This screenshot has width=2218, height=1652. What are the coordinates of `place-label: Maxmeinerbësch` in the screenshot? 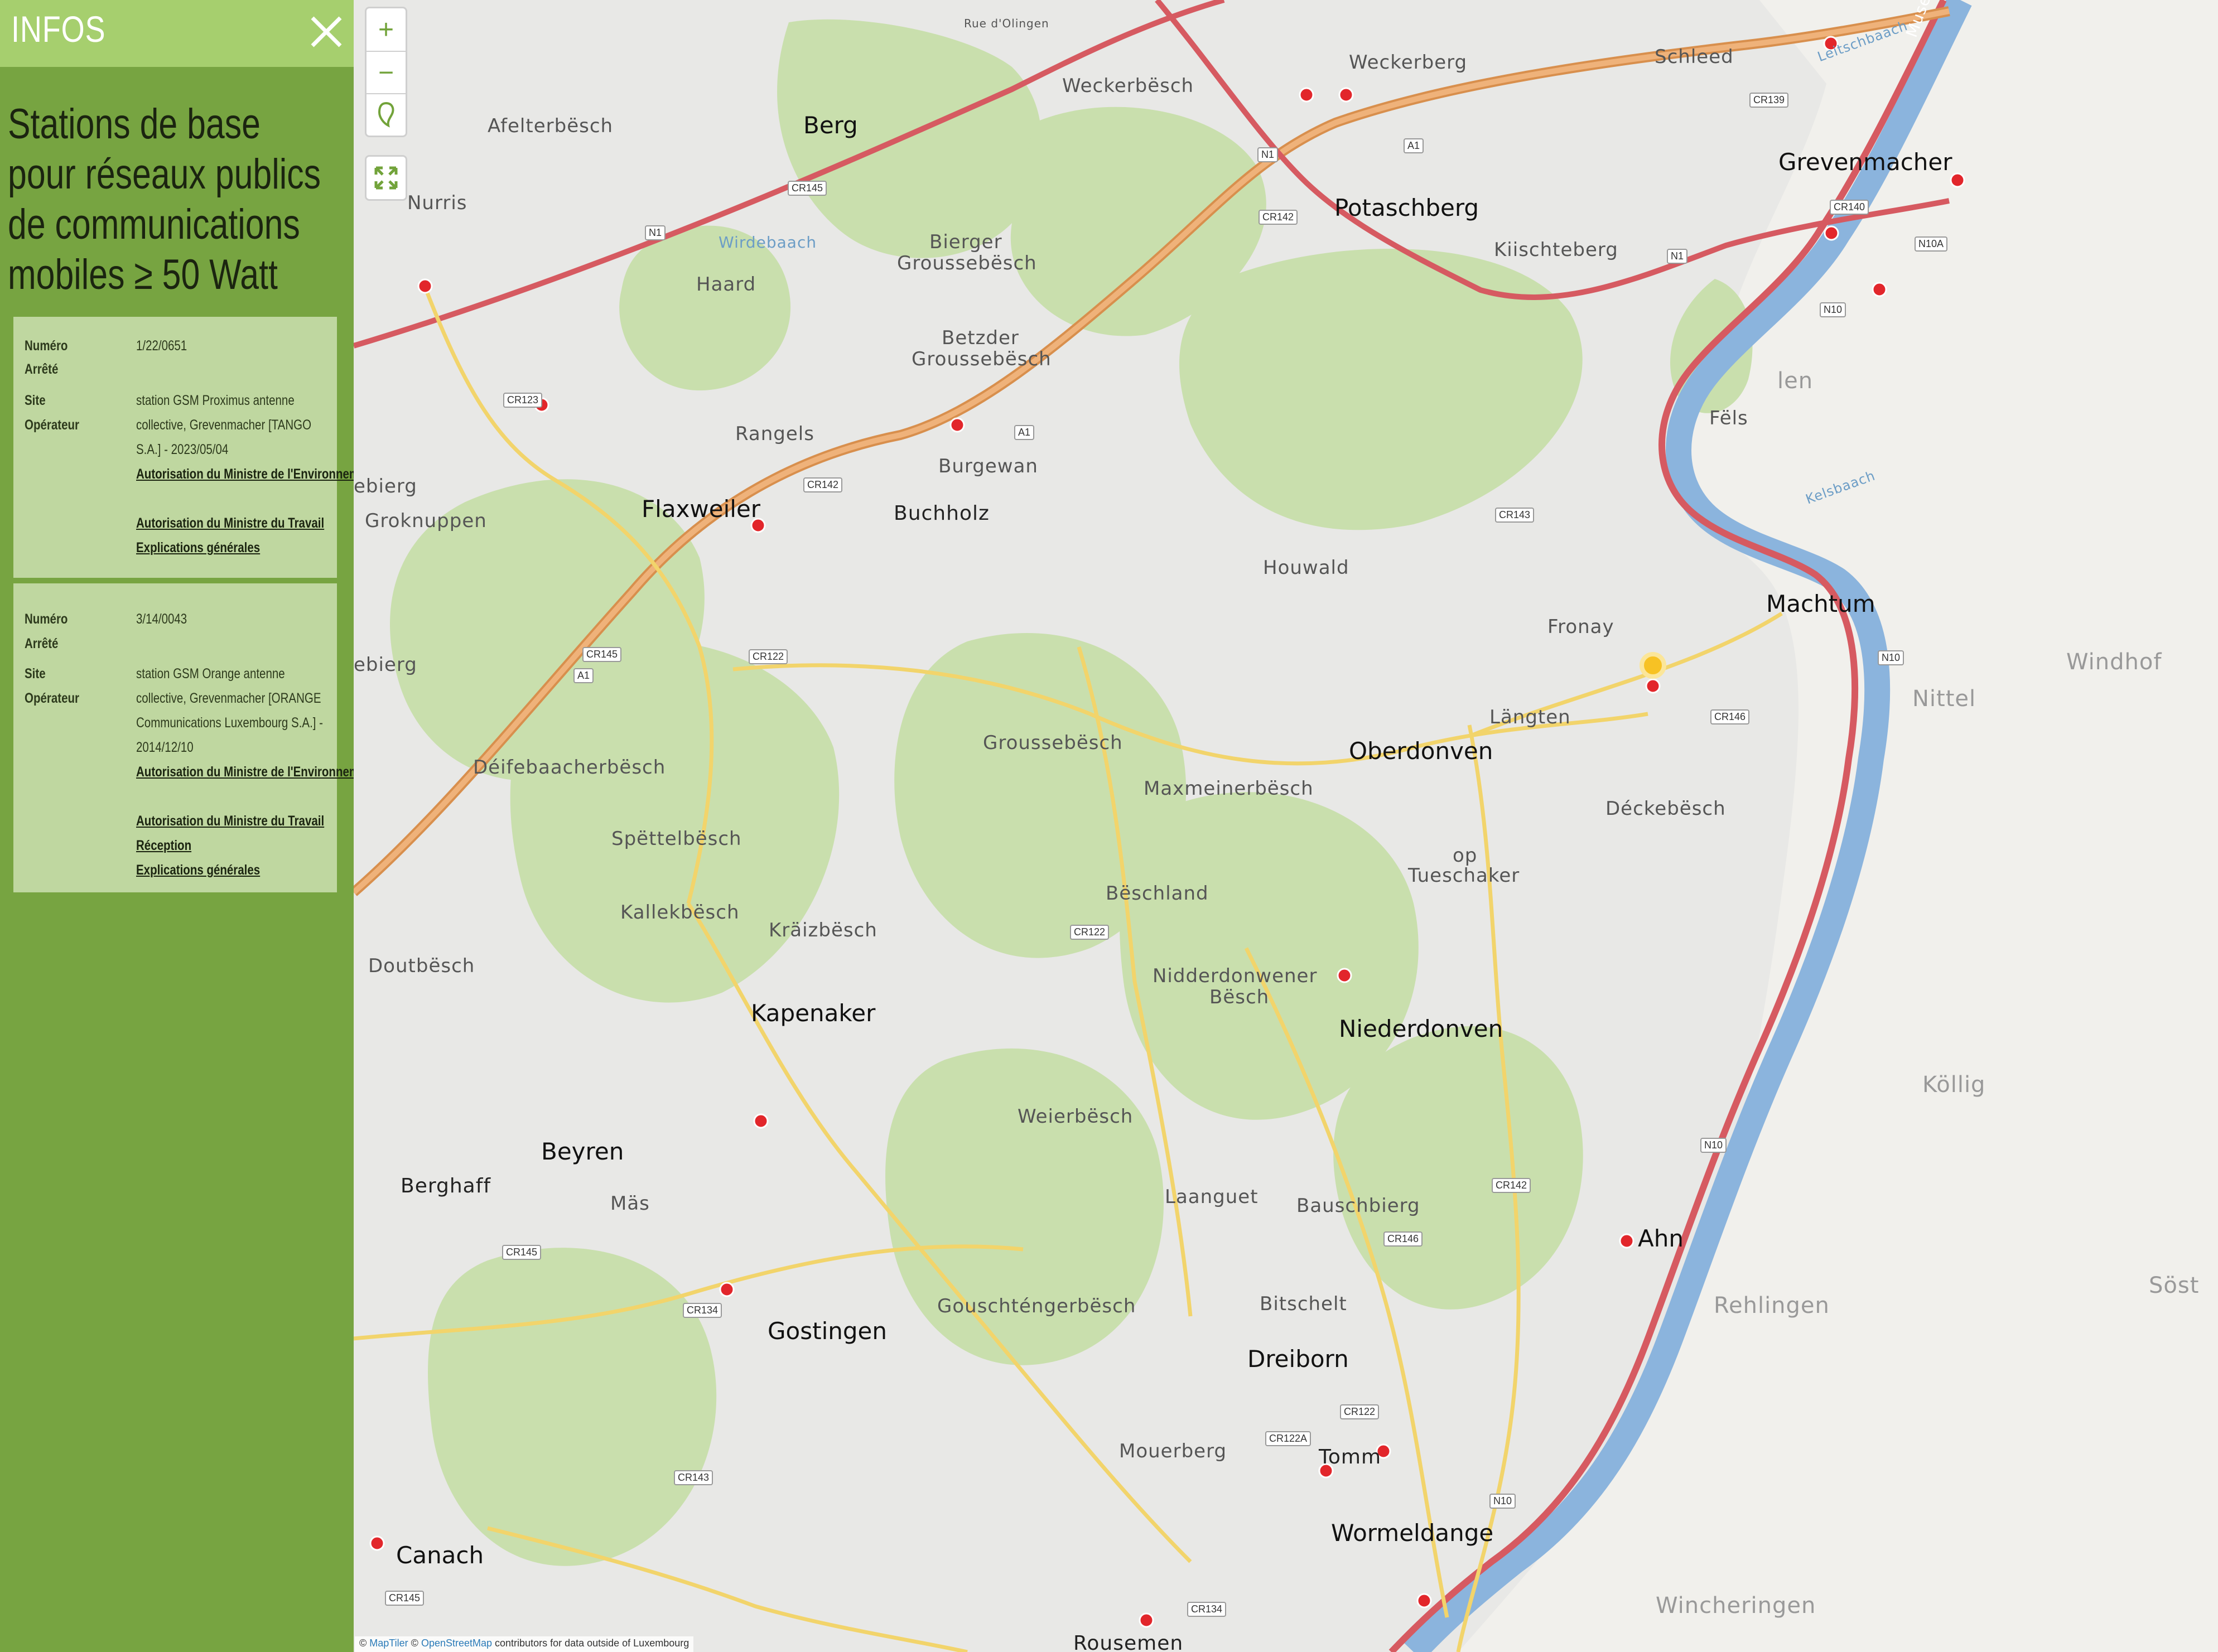 It's located at (1229, 788).